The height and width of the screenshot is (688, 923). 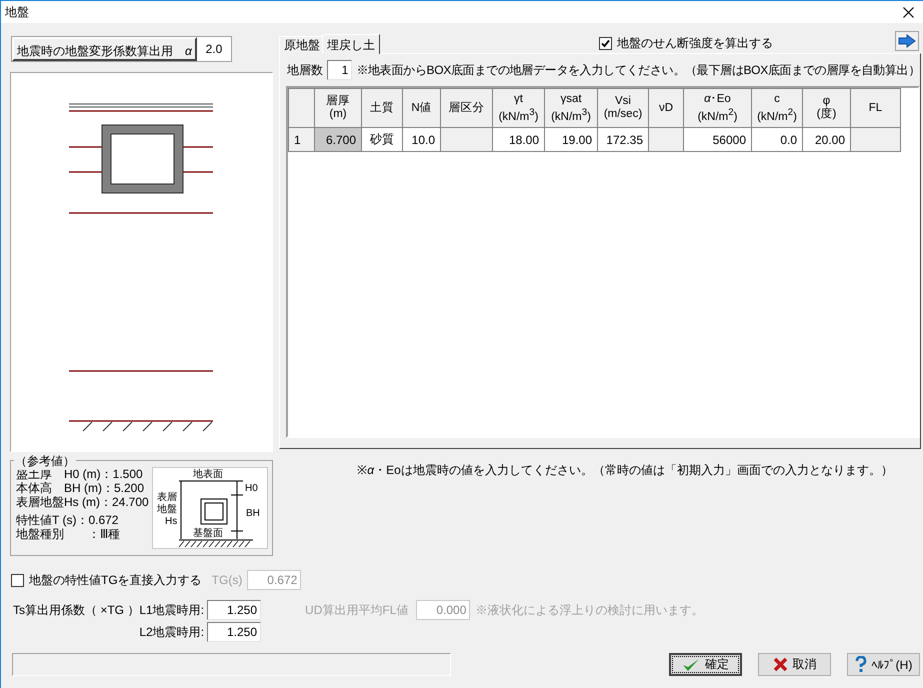 I want to click on diagram-label: 表層, so click(x=167, y=497).